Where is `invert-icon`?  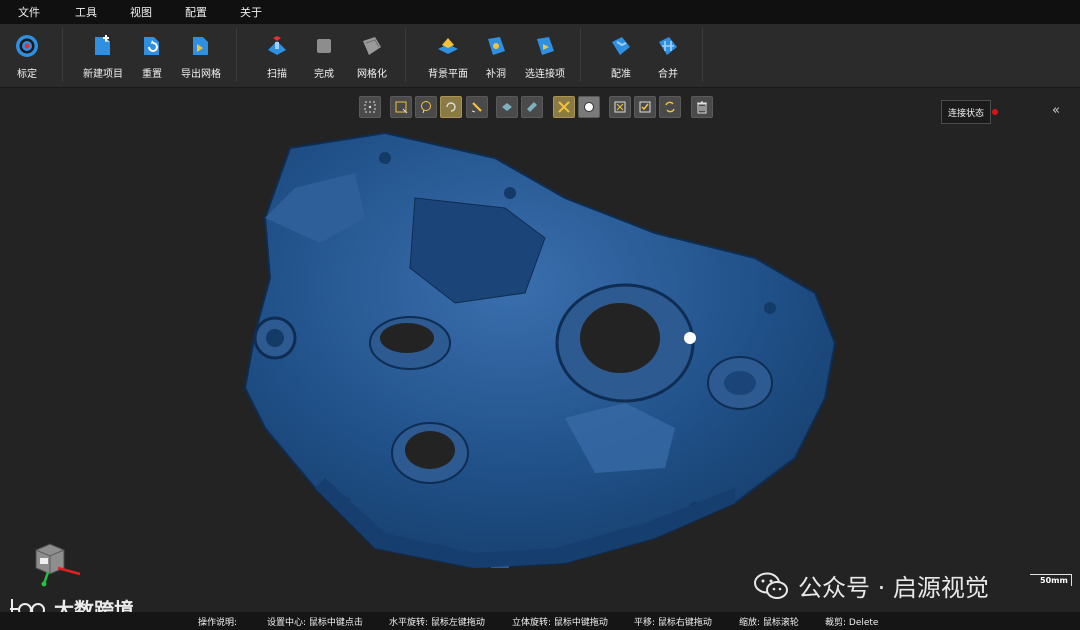 invert-icon is located at coordinates (670, 107).